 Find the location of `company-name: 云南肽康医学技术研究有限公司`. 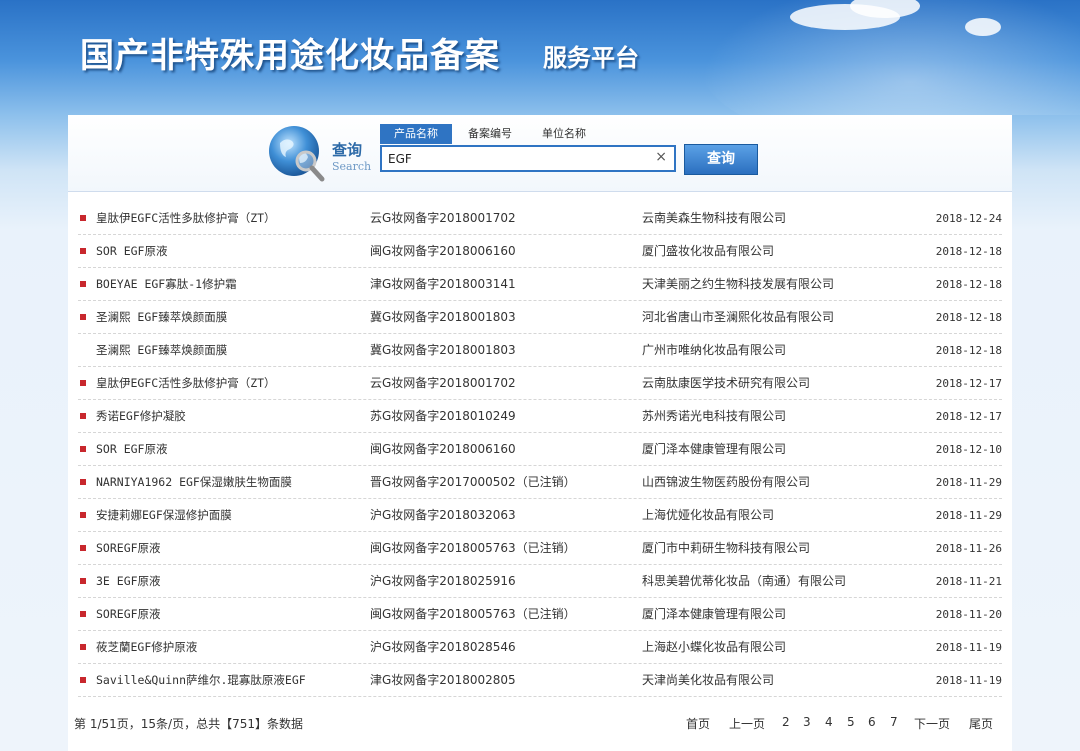

company-name: 云南肽康医学技术研究有限公司 is located at coordinates (726, 383).